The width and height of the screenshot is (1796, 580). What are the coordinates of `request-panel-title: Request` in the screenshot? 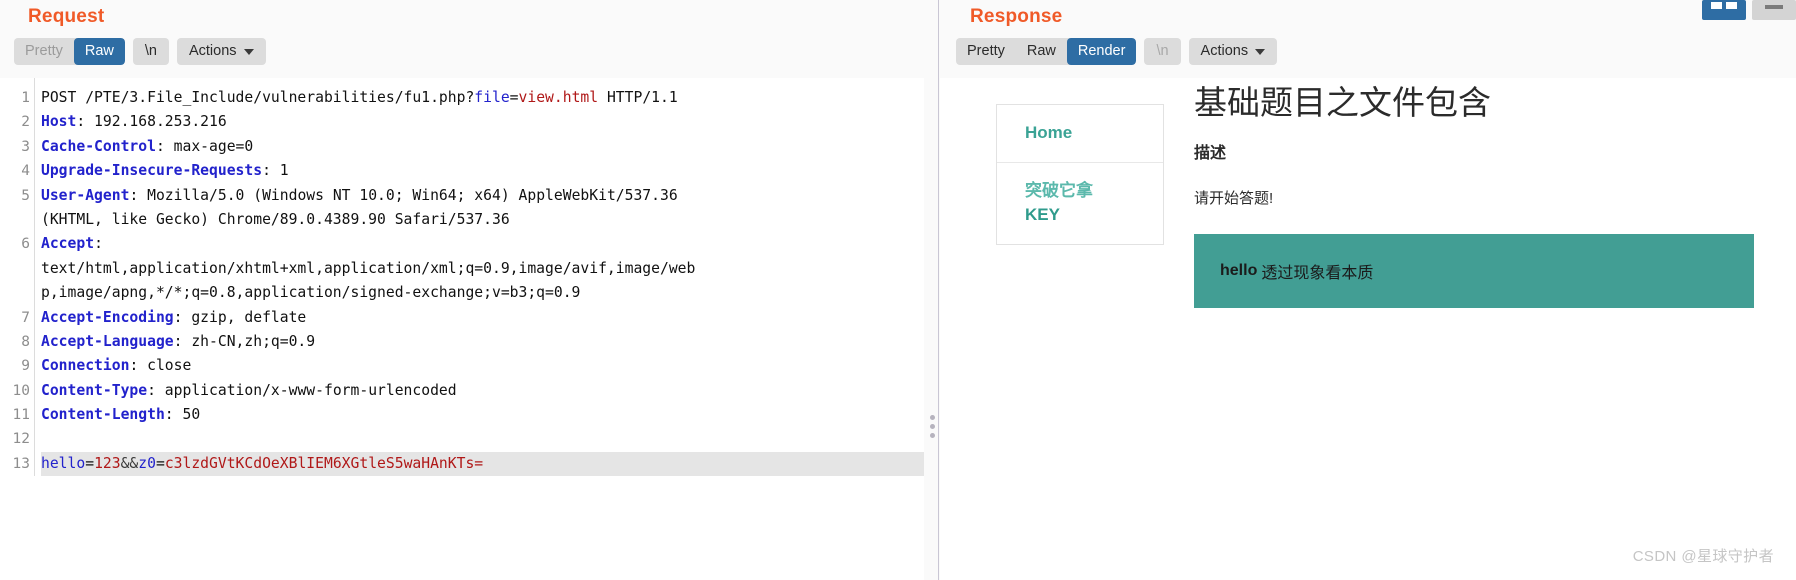 It's located at (66, 16).